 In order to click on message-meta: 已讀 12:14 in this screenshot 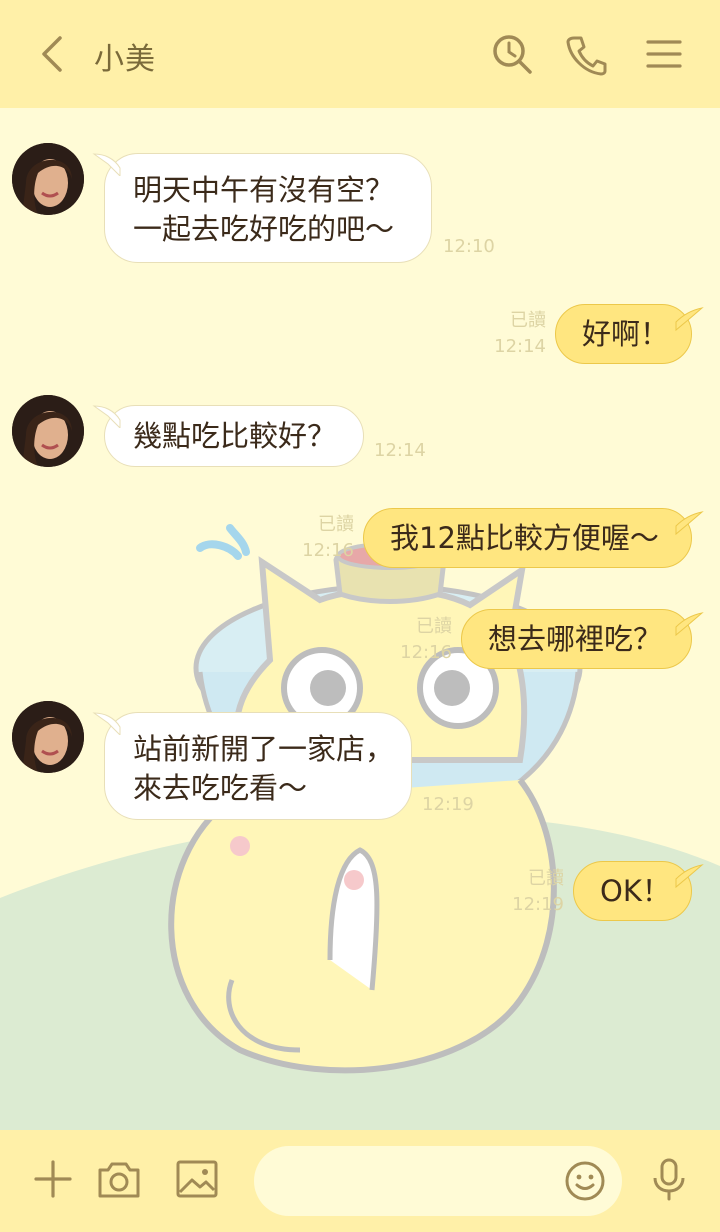, I will do `click(520, 334)`.